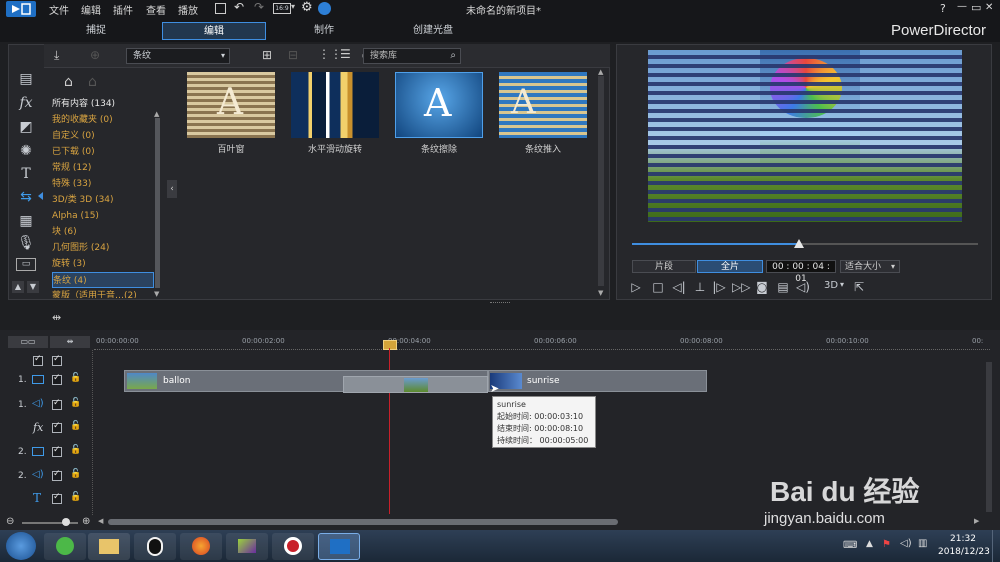 Image resolution: width=1000 pixels, height=562 pixels. I want to click on undo-icon: ↶, so click(239, 7).